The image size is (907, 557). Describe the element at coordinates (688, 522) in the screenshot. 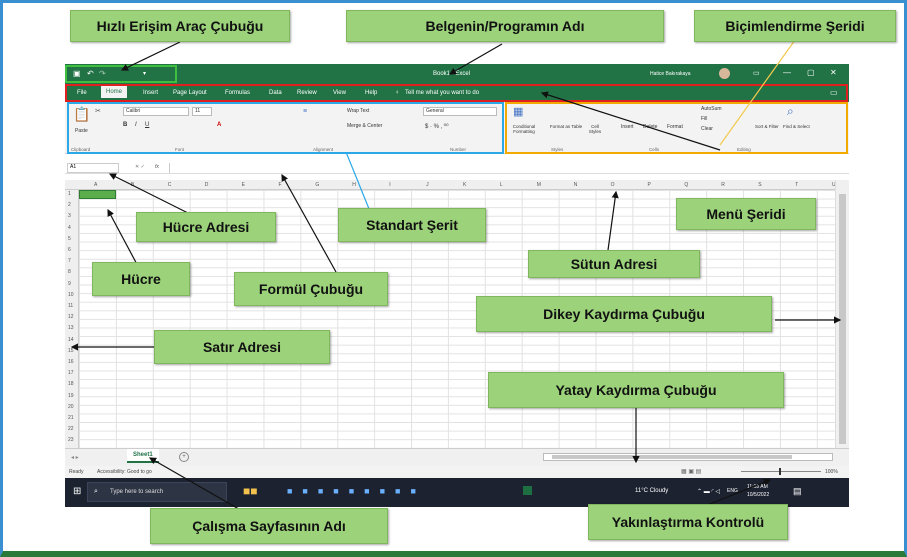

I see `callout-zoom-control: Yakınlaştırma Kontrolü` at that location.